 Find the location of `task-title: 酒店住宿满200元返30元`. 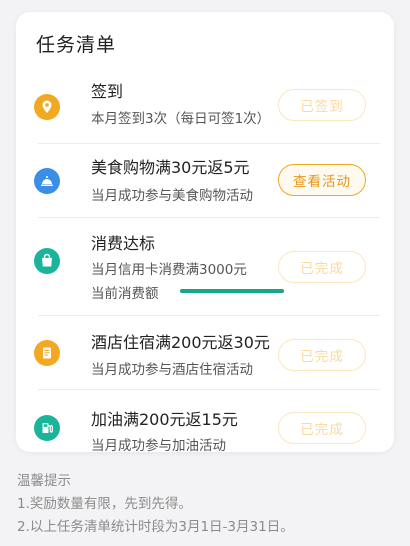

task-title: 酒店住宿满200元返30元 is located at coordinates (180, 342).